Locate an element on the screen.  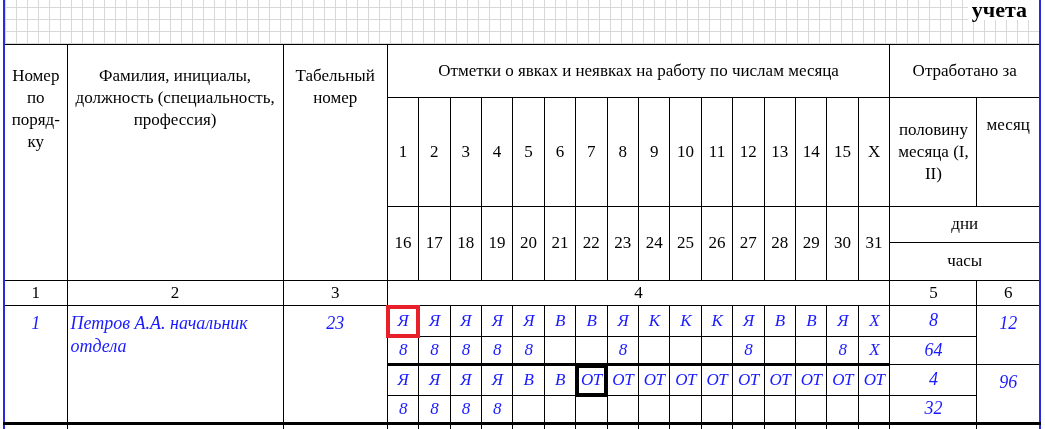
day-number: 14 is located at coordinates (811, 152).